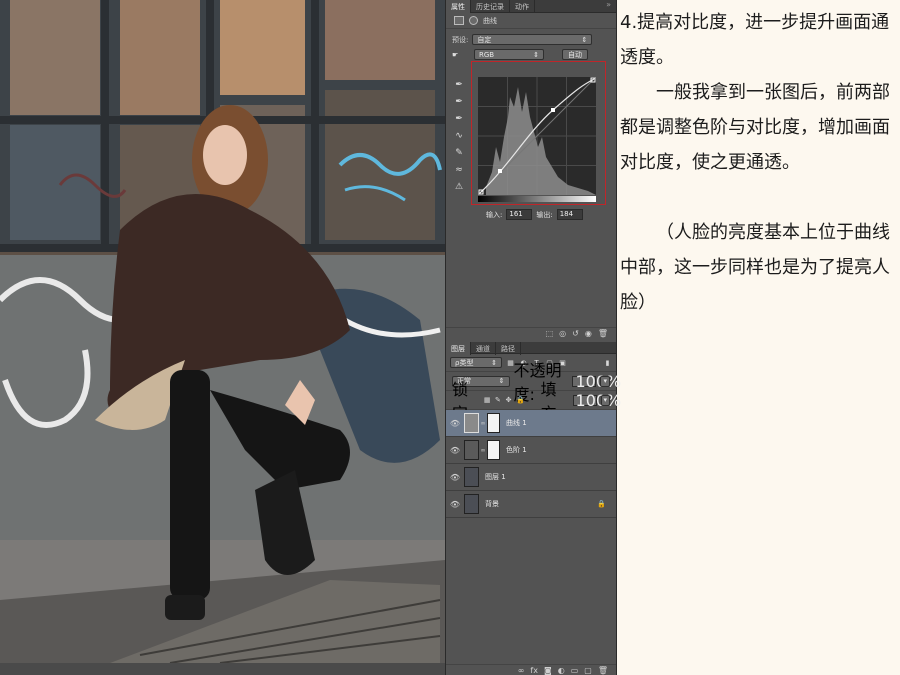 This screenshot has height=675, width=900. I want to click on input-field: 161, so click(519, 214).